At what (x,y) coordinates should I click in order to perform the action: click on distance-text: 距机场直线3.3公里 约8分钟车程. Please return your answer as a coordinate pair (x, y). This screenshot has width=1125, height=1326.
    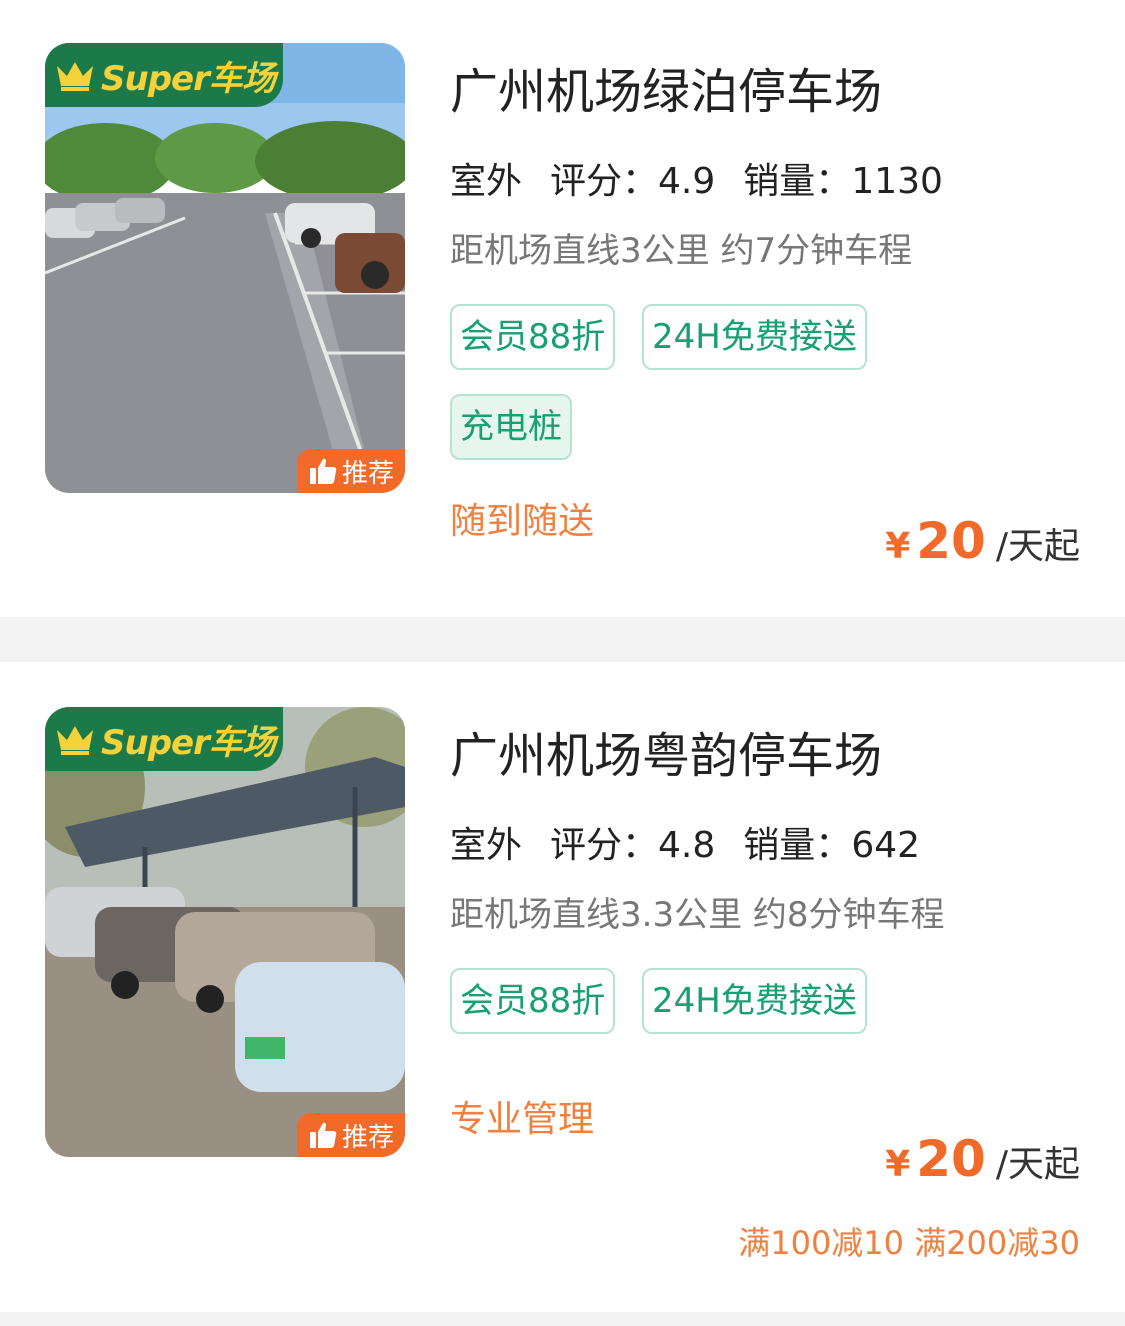
    Looking at the image, I should click on (697, 915).